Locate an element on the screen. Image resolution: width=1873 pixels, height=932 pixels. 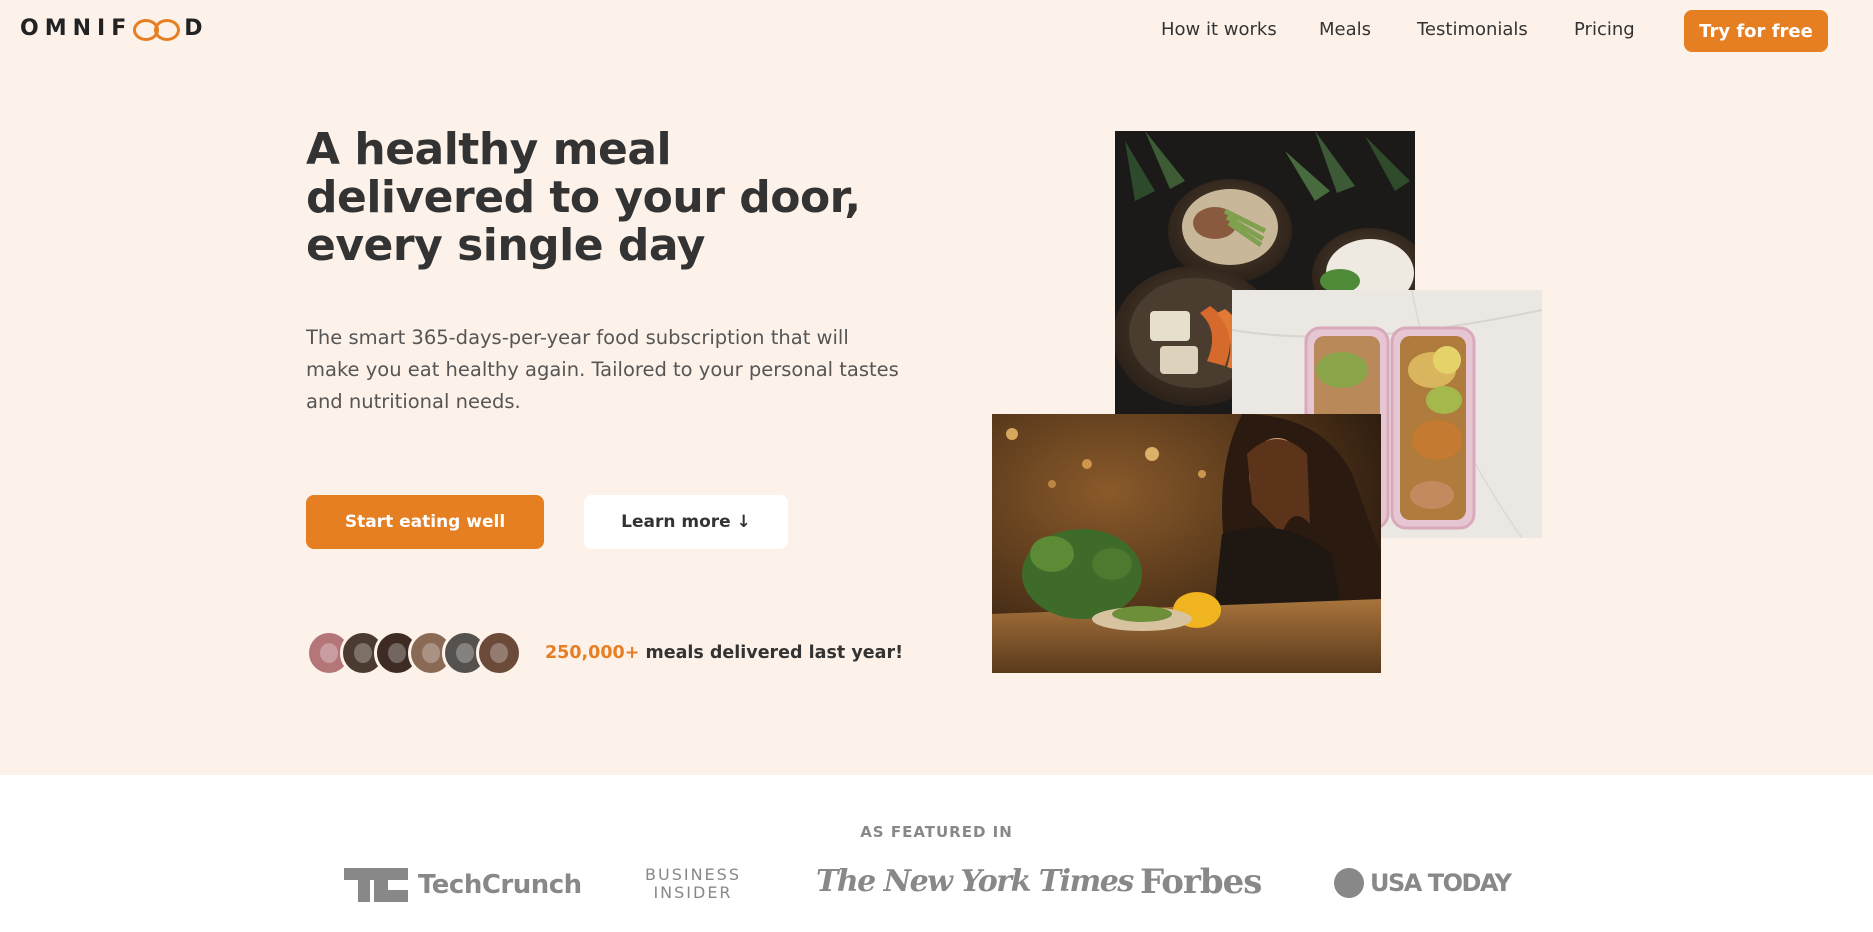
business-insider-logo: BUSINESS INSIDER is located at coordinates (693, 884).